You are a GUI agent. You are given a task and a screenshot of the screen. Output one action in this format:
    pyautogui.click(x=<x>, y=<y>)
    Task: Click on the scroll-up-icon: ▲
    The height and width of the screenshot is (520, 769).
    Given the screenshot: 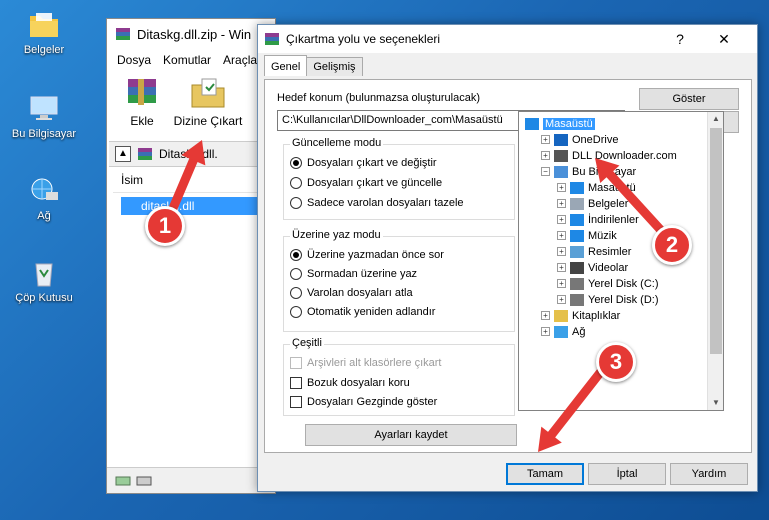 What is the action you would take?
    pyautogui.click(x=715, y=119)
    